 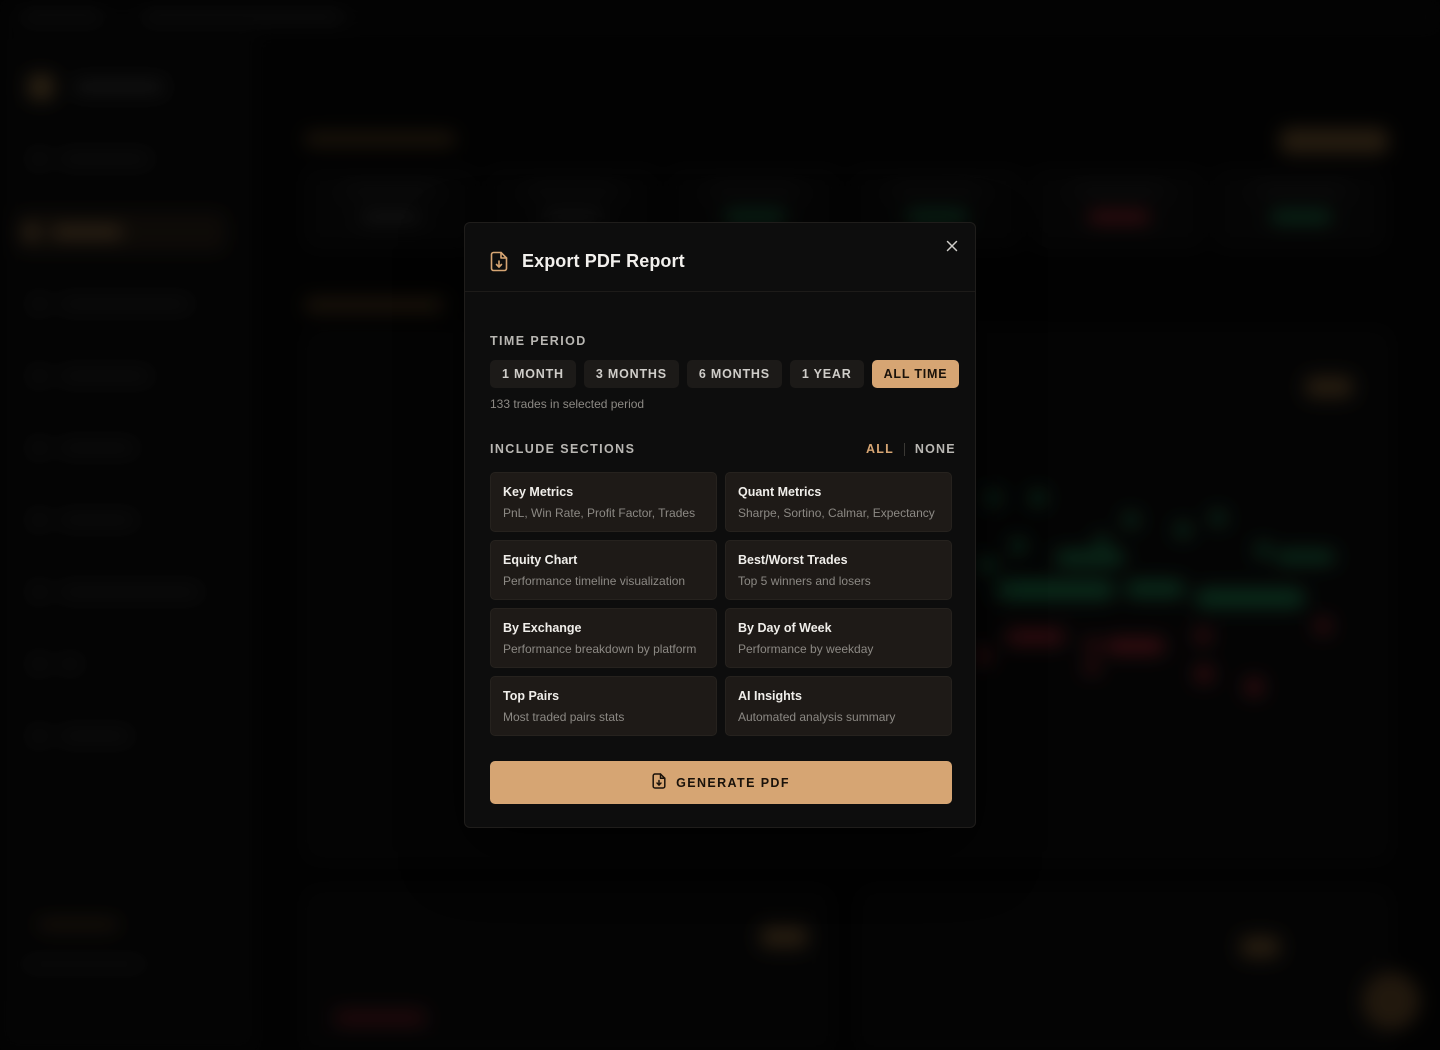 I want to click on close-icon, so click(x=952, y=248).